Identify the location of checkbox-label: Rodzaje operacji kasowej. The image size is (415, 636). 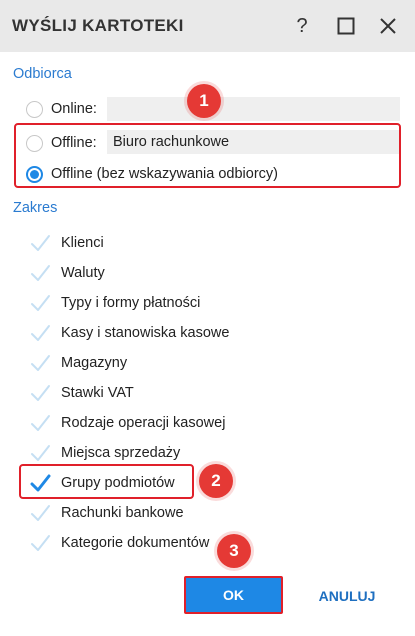
(143, 423).